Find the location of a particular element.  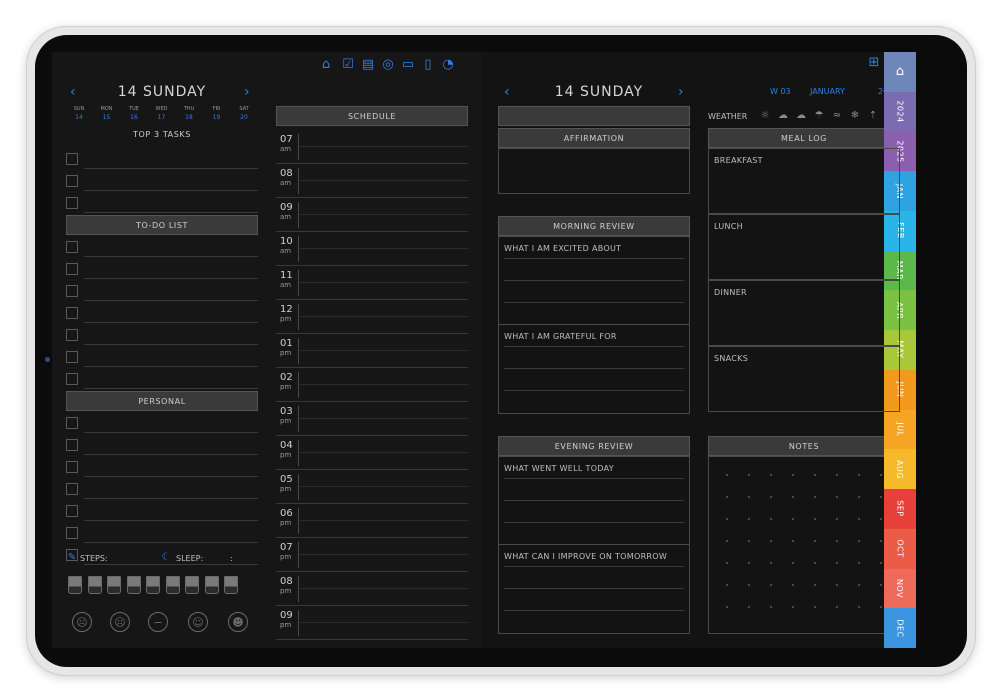

home-icon: ⌂ is located at coordinates (900, 71).